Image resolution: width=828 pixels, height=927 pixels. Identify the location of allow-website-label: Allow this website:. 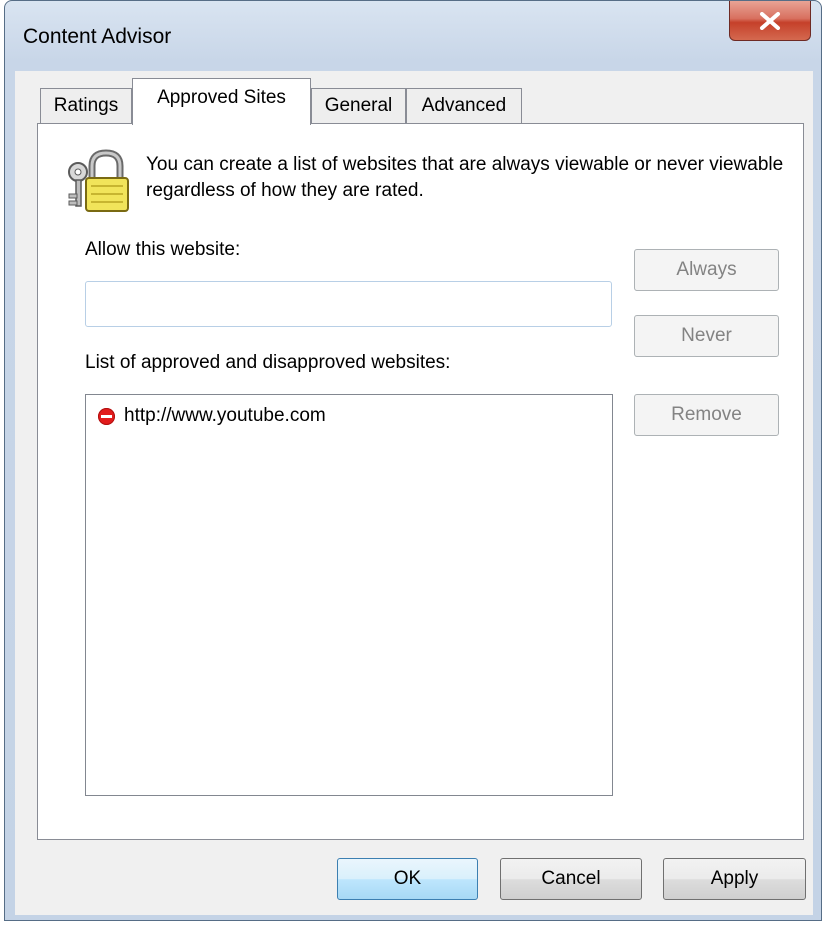
(163, 249).